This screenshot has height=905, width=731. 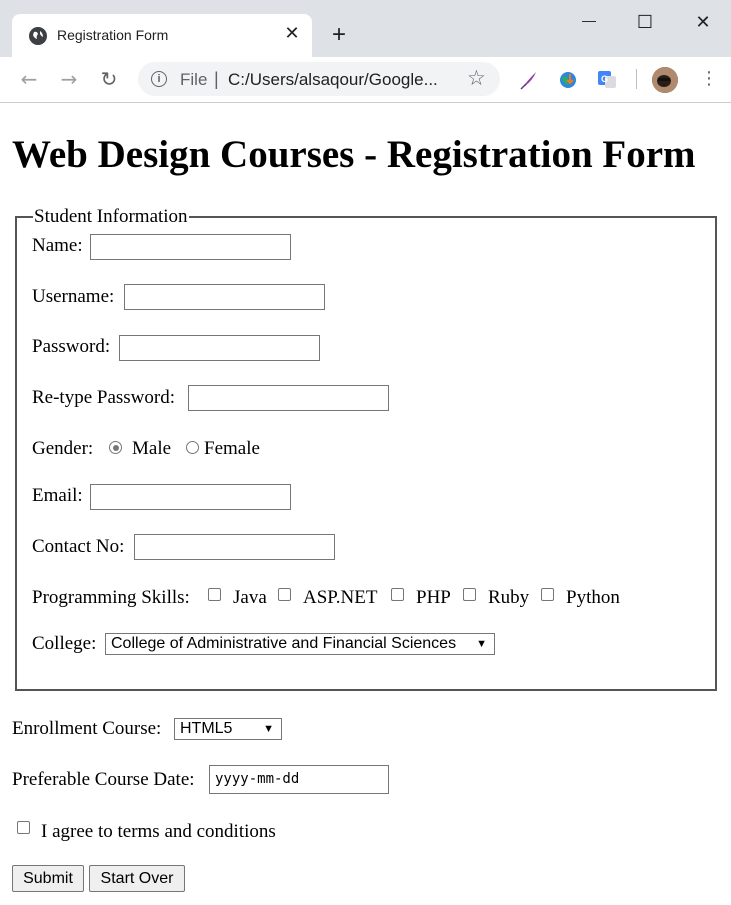 I want to click on date-placeholder: yyyy-mm-dd, so click(x=257, y=779).